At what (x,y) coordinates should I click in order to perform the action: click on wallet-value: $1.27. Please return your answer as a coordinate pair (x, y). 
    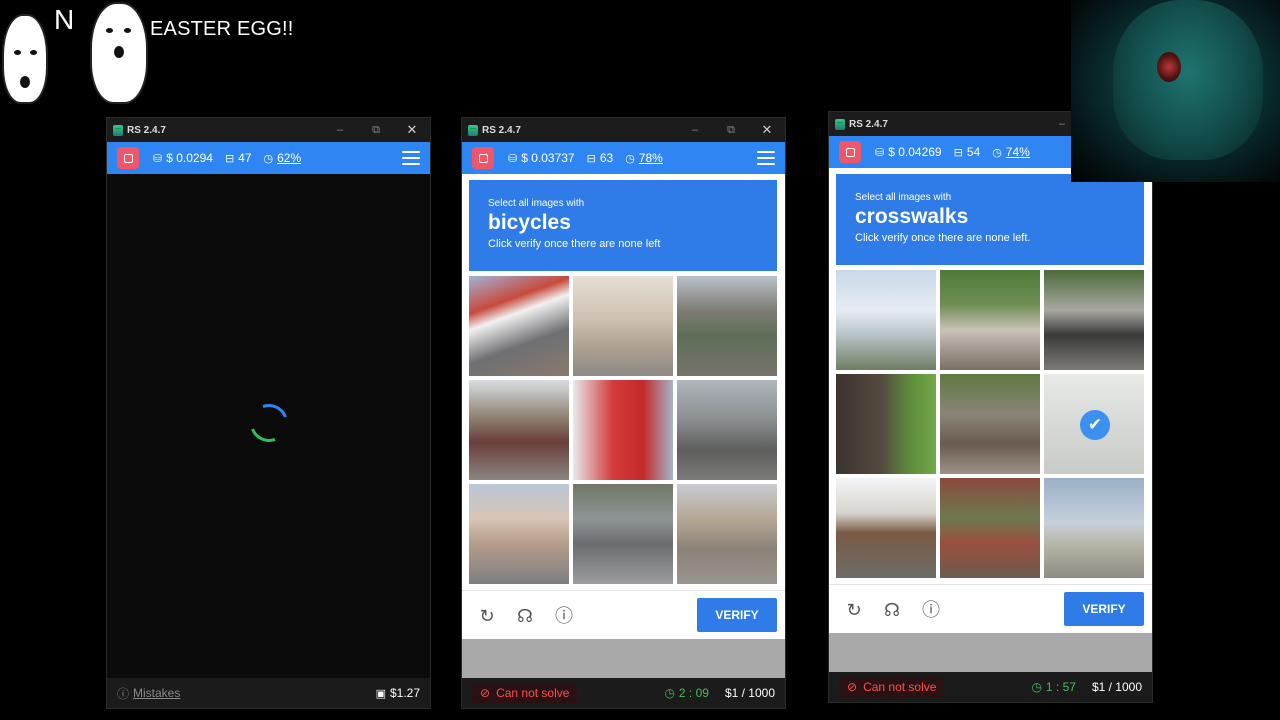
    Looking at the image, I should click on (404, 693).